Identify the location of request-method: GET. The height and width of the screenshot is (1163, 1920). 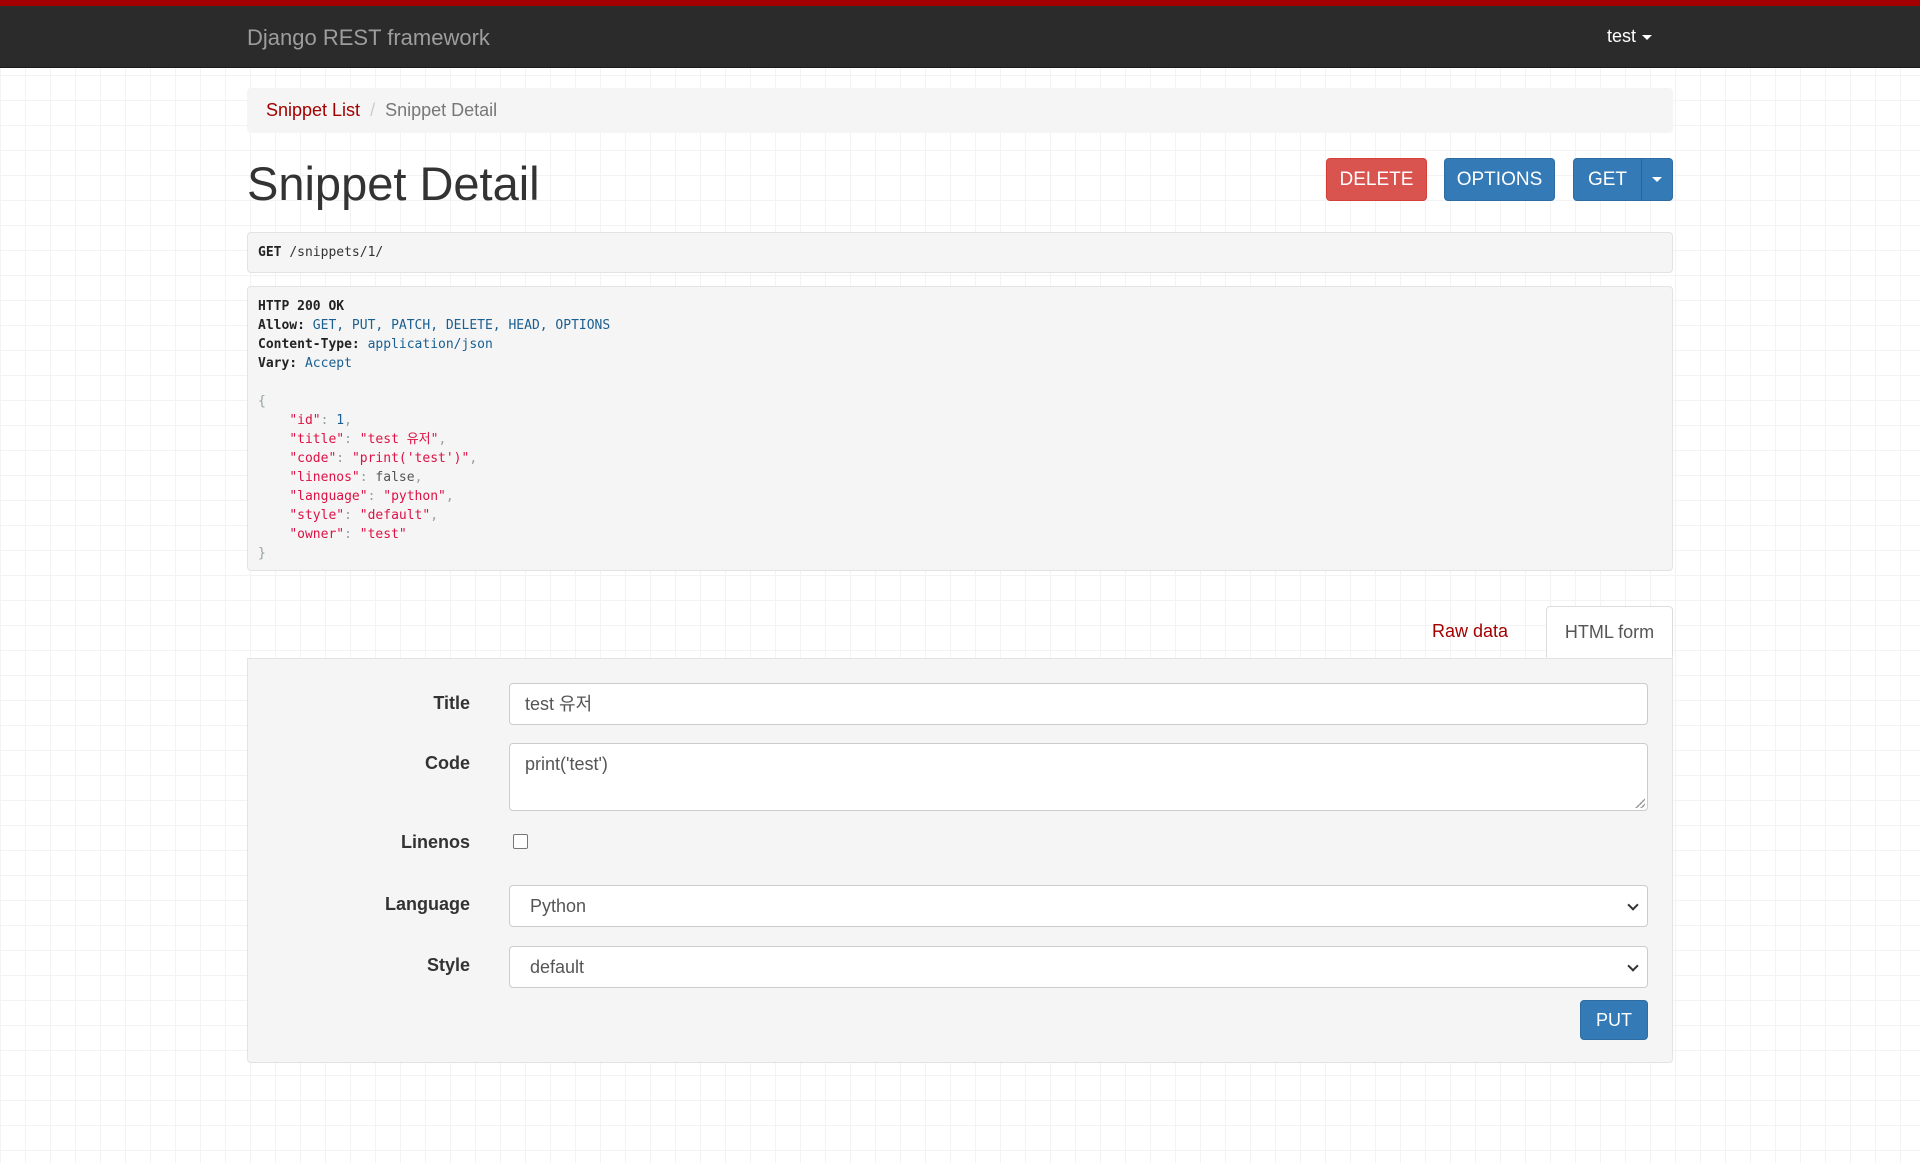
(270, 252).